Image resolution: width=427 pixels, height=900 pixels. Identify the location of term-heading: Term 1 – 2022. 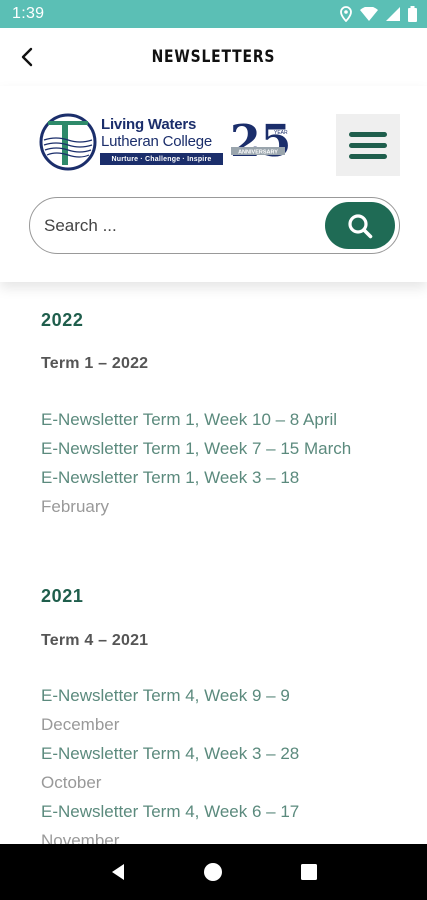
(95, 363).